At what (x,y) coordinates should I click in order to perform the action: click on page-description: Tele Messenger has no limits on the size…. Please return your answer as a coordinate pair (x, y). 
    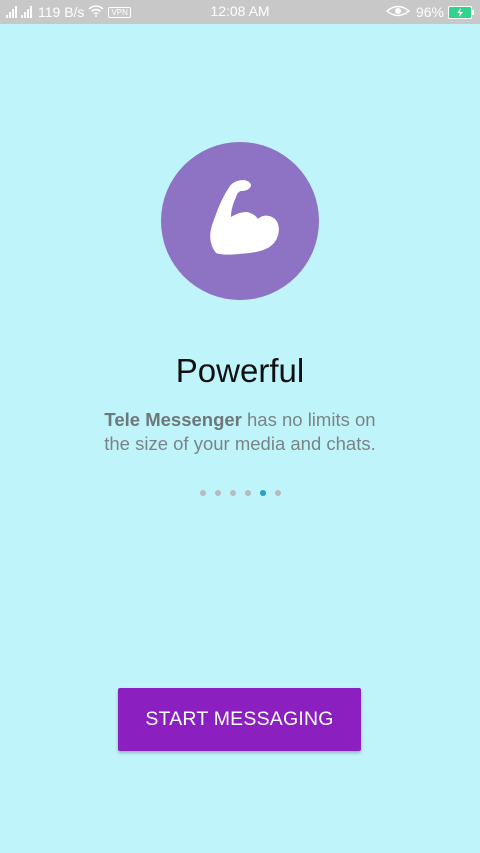
    Looking at the image, I should click on (240, 432).